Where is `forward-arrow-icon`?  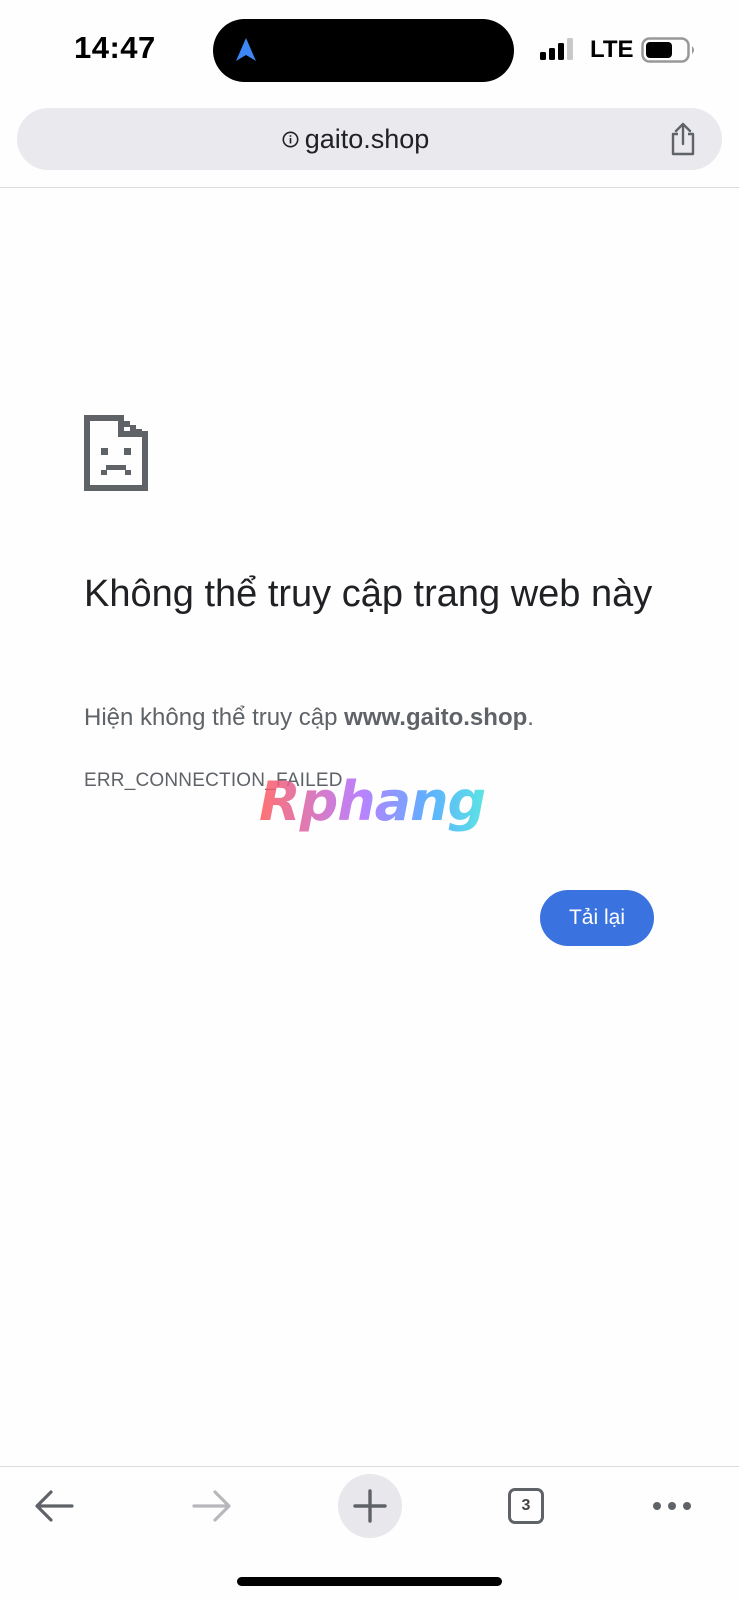
forward-arrow-icon is located at coordinates (211, 1506).